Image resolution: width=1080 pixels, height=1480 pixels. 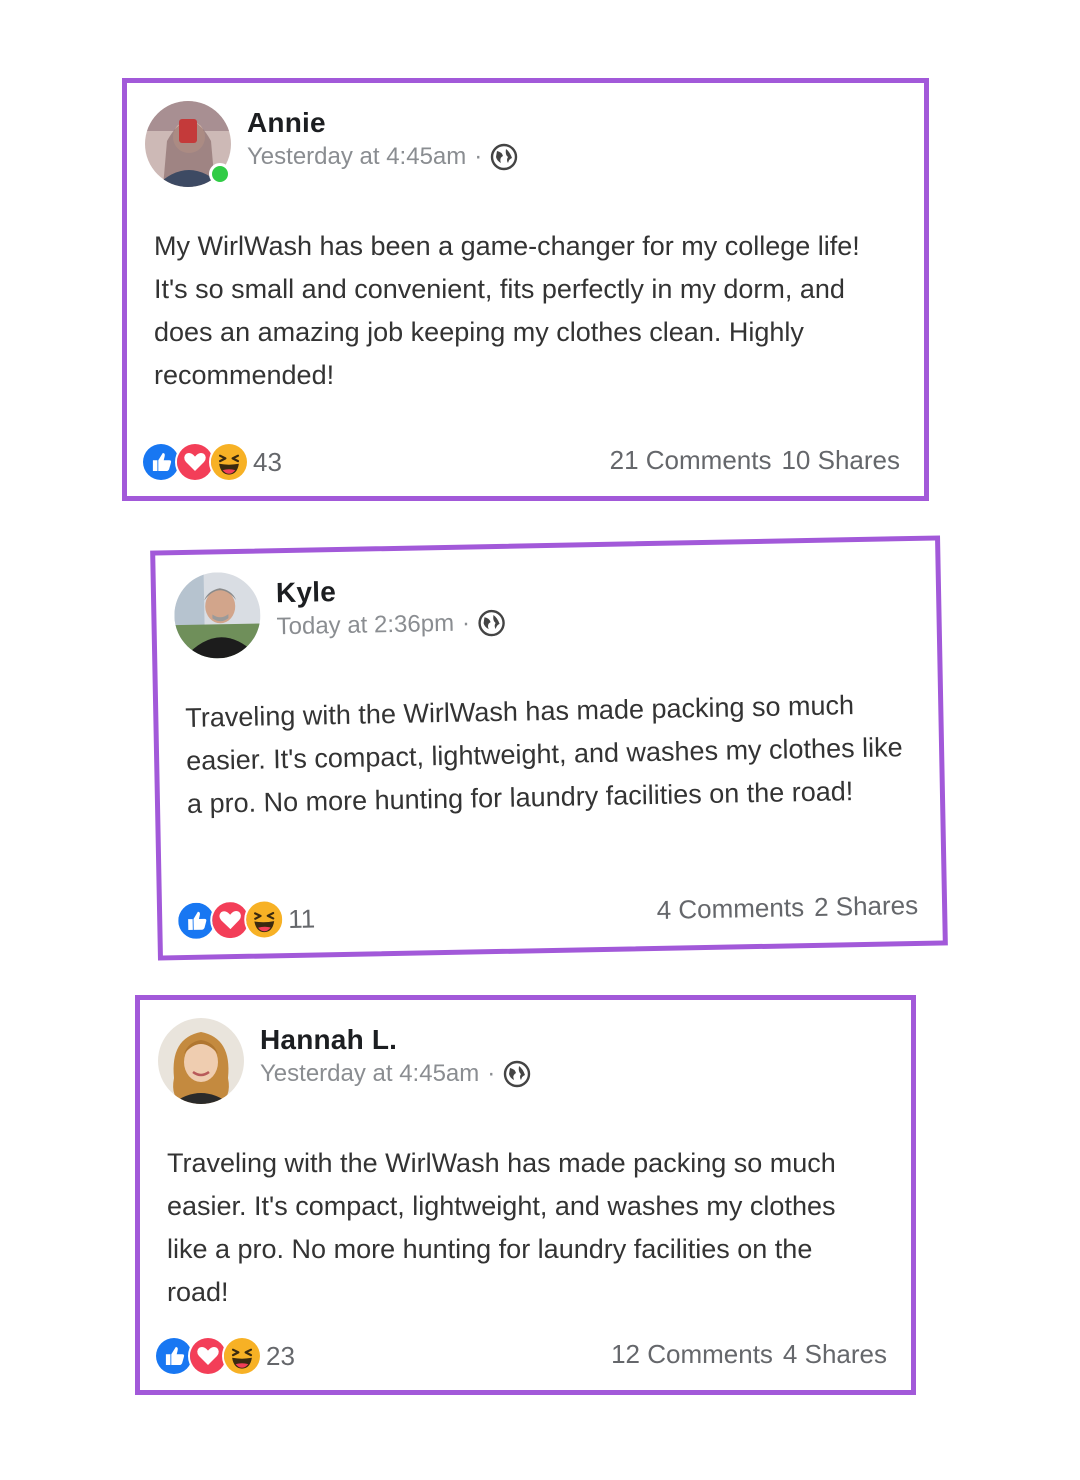 I want to click on reaction-count: 23, so click(x=280, y=1355).